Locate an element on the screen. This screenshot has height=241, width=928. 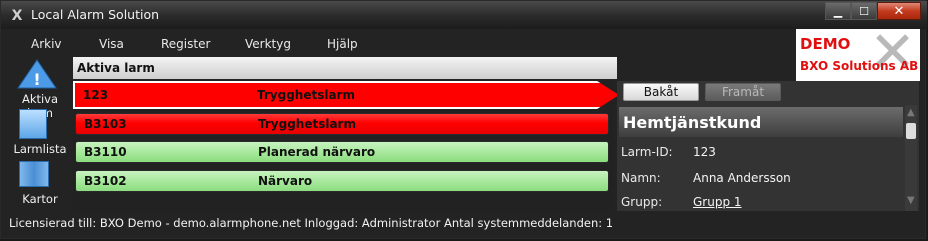
table-row: B3110 Planerad närvaro is located at coordinates (342, 152).